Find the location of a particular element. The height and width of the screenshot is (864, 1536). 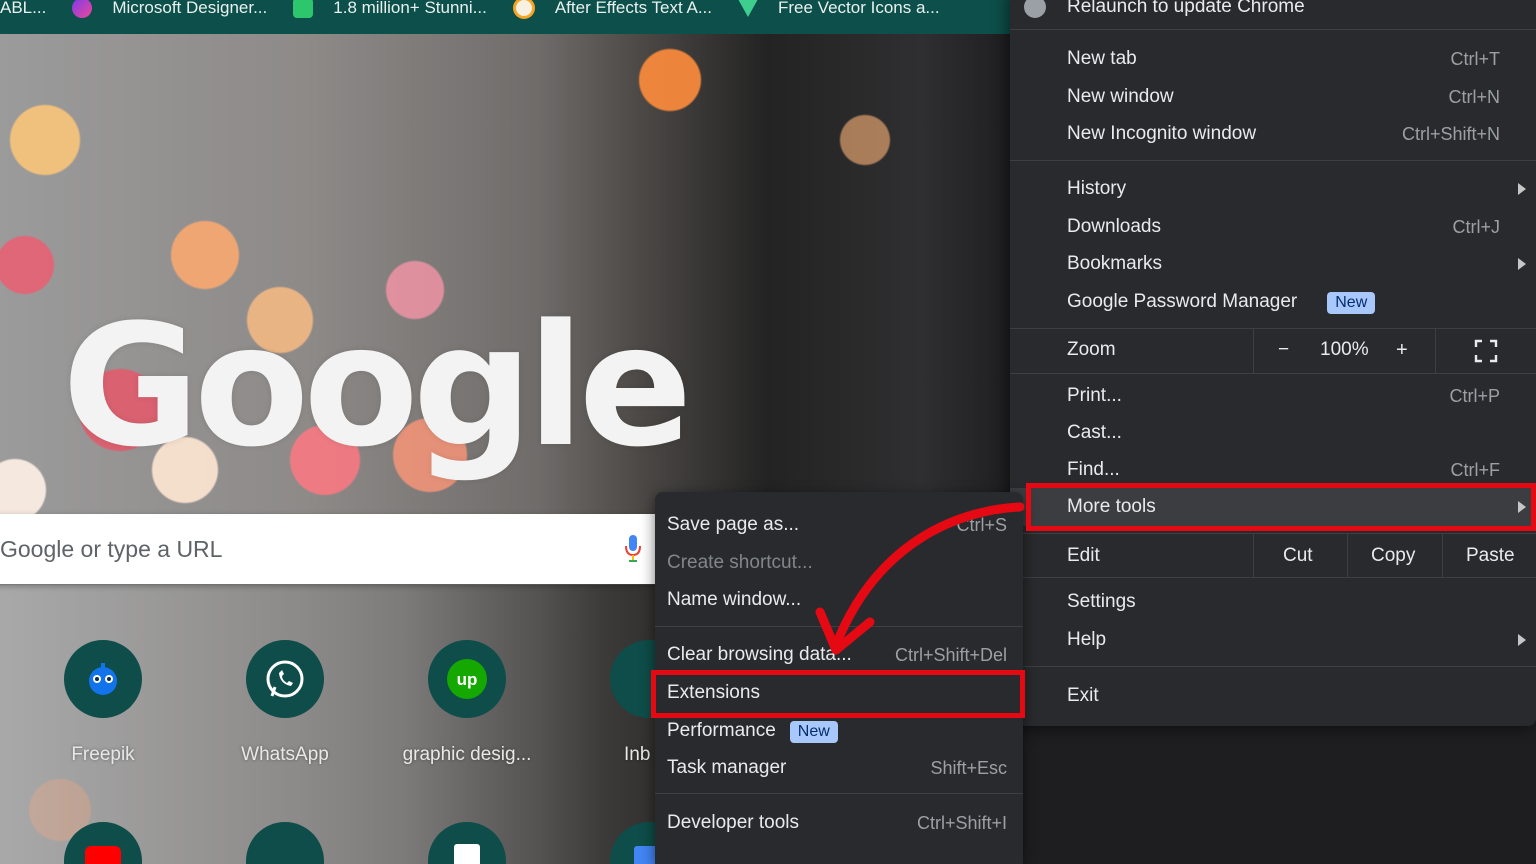

zoom-level: 100% is located at coordinates (1344, 349).